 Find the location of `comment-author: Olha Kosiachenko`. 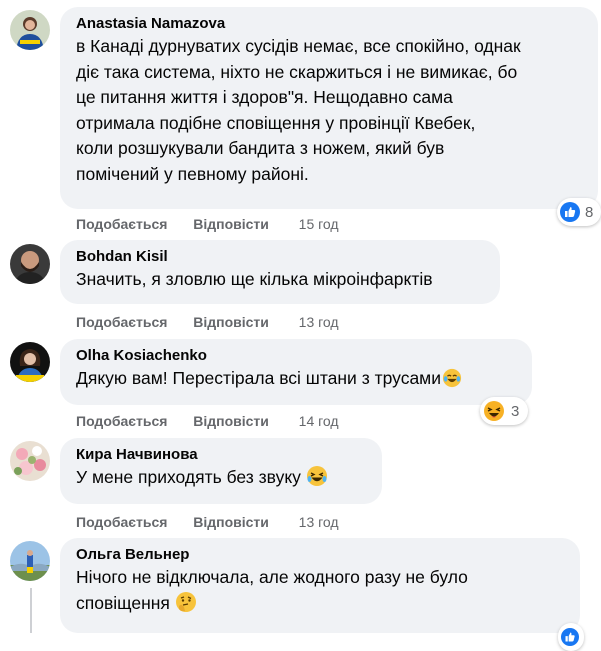

comment-author: Olha Kosiachenko is located at coordinates (298, 356).